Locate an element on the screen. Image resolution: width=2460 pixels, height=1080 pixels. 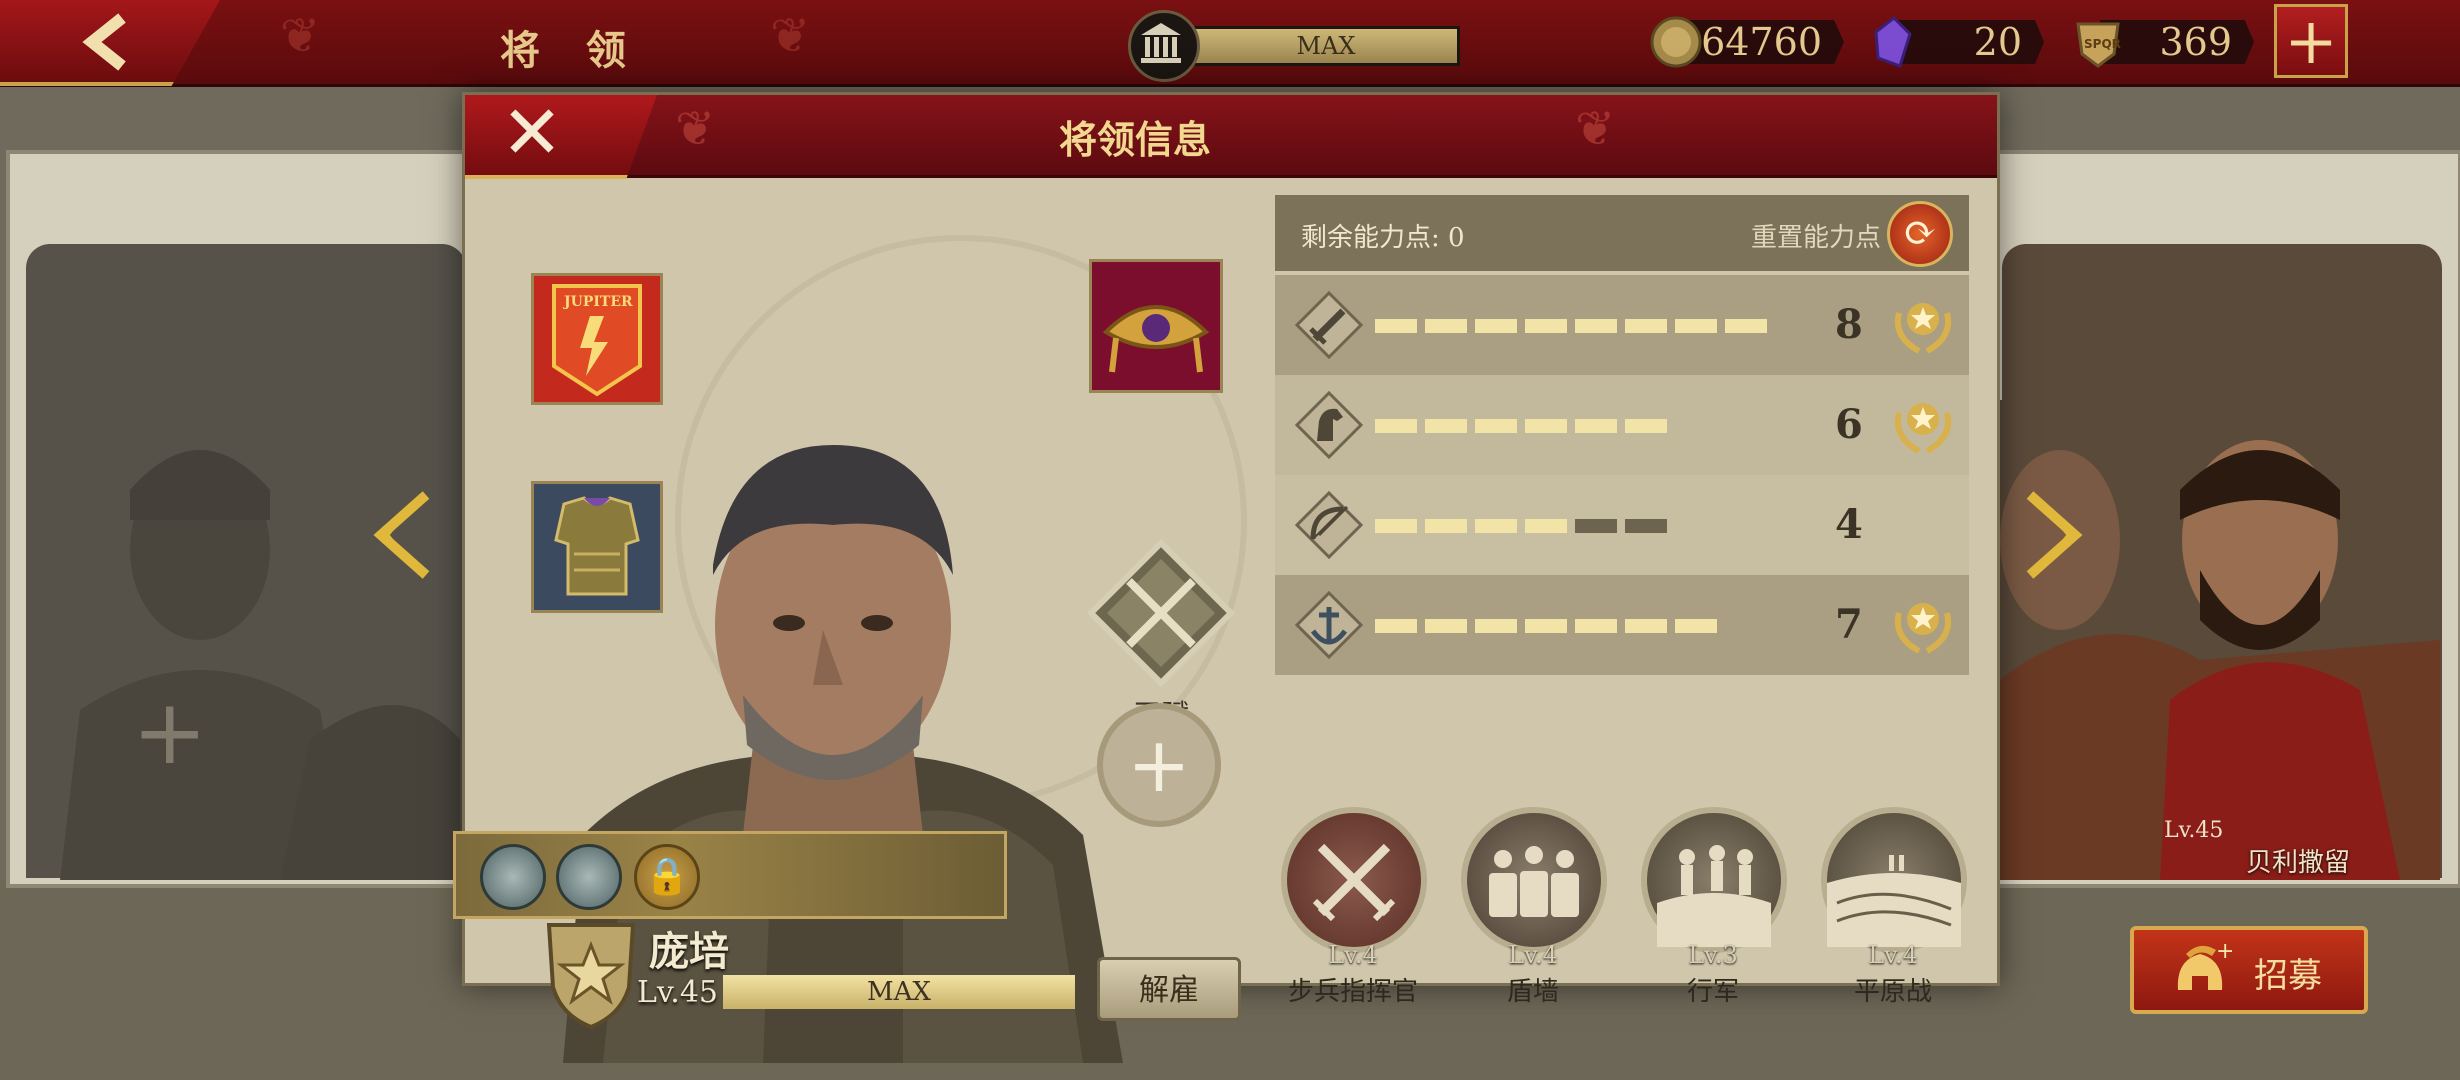
skill-shield-wall: Lv.4 盾墙 is located at coordinates (1533, 917).